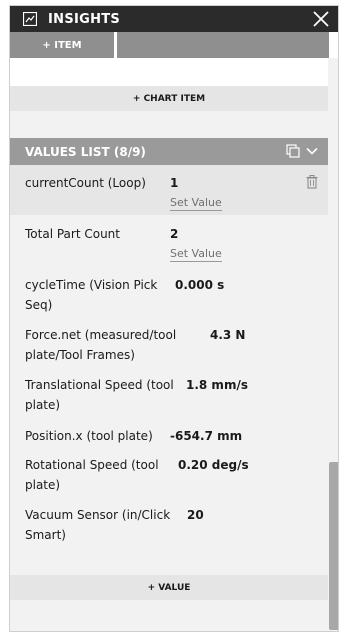 This screenshot has height=637, width=344. Describe the element at coordinates (321, 19) in the screenshot. I see `close-icon` at that location.